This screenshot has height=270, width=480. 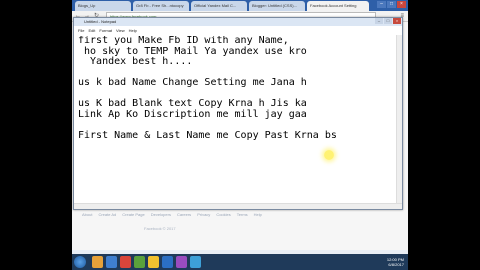 I want to click on menu-format: Format, so click(x=105, y=30).